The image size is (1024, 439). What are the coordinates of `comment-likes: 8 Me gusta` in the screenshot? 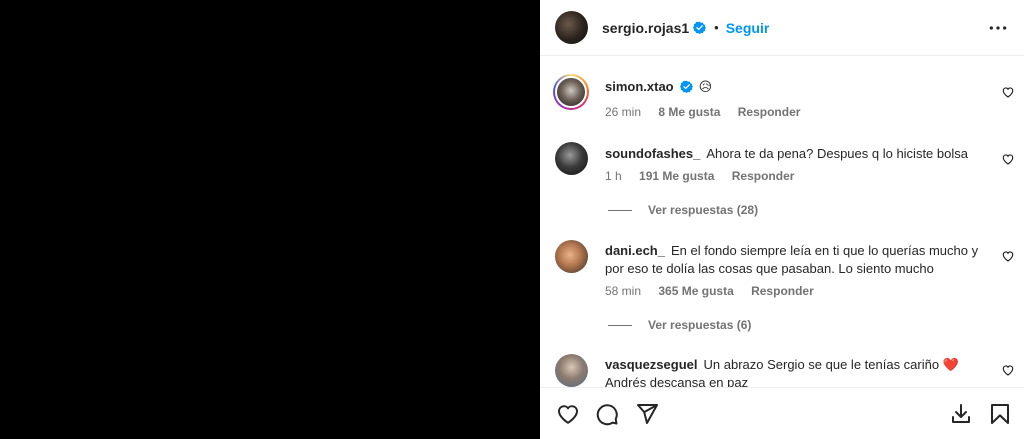 It's located at (689, 112).